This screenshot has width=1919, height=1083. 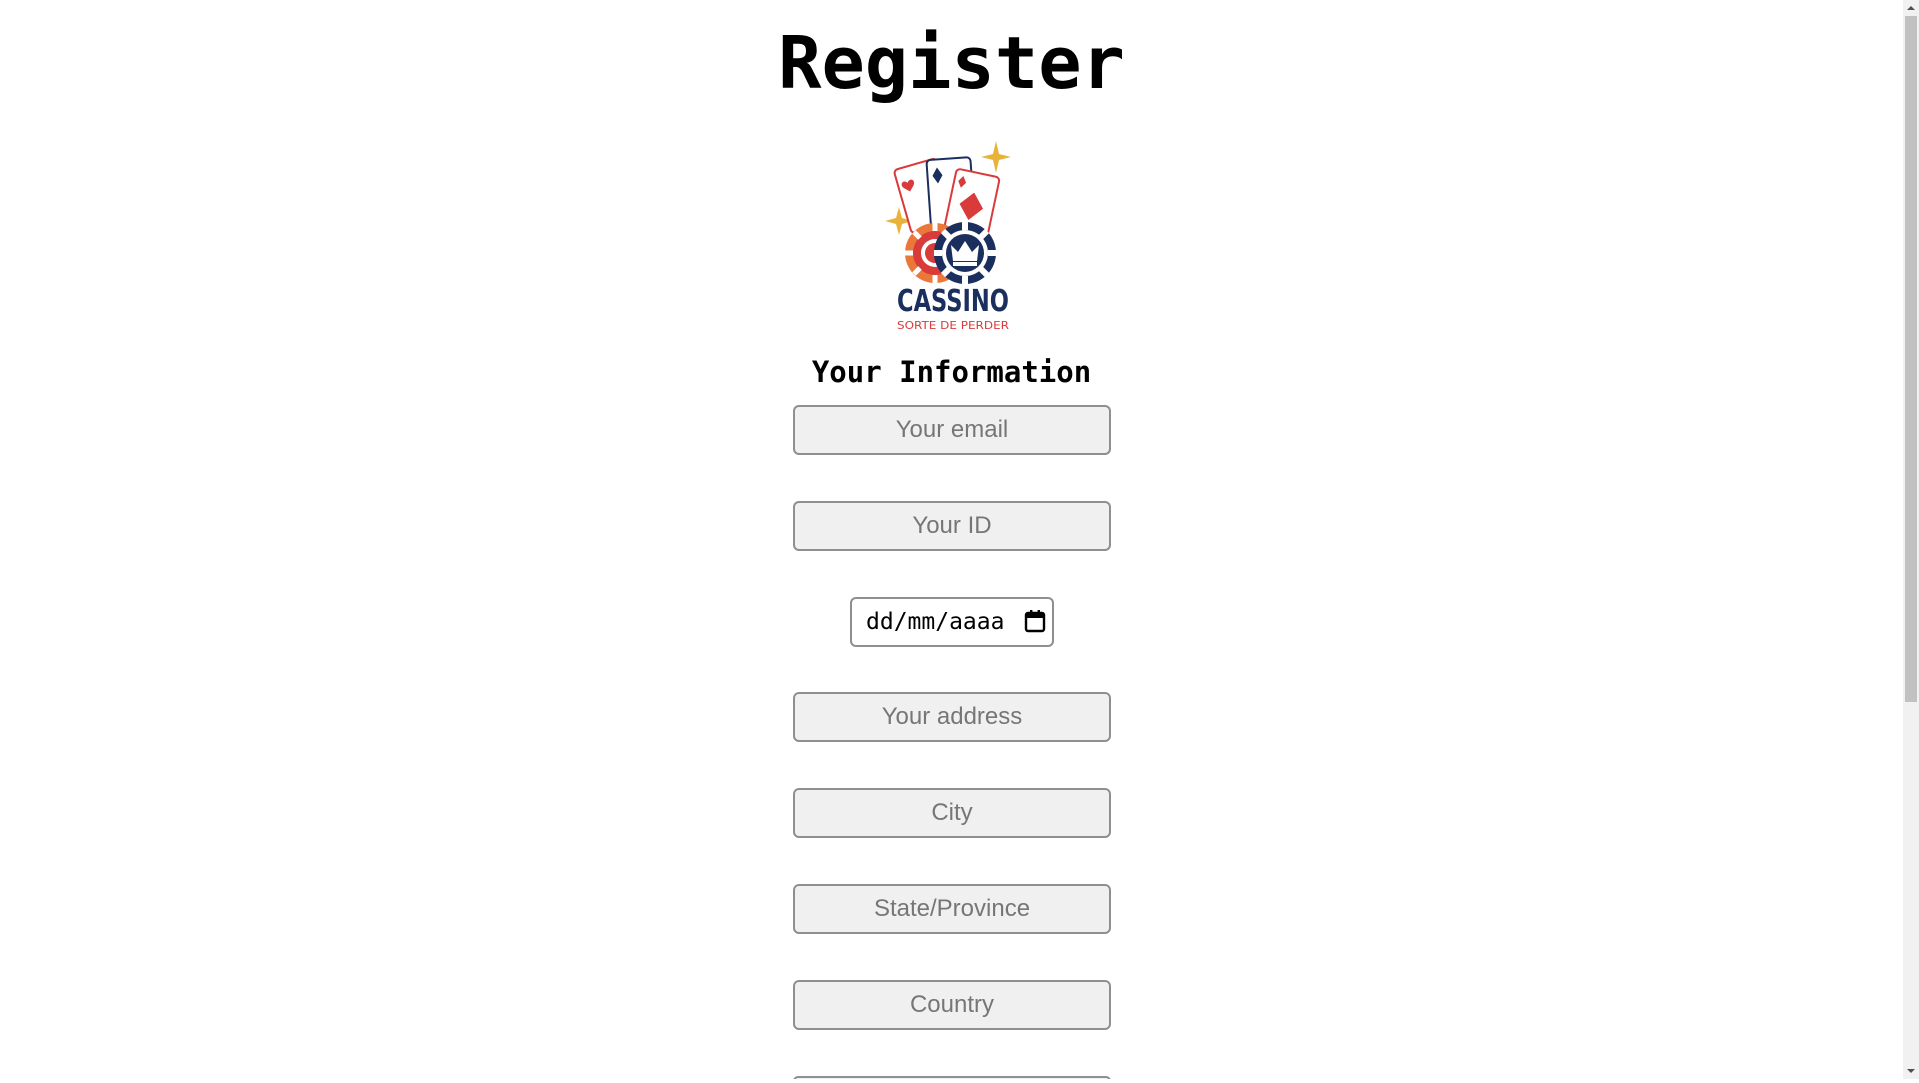 I want to click on id-field: Your ID, so click(x=952, y=526).